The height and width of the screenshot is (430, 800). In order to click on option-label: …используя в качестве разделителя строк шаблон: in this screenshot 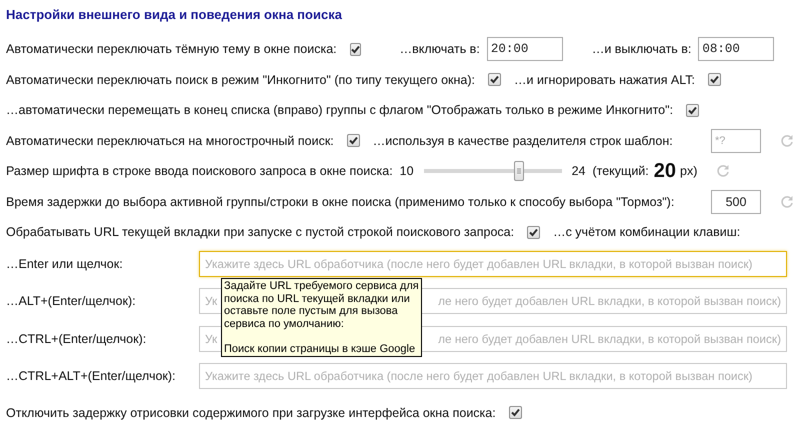, I will do `click(522, 141)`.